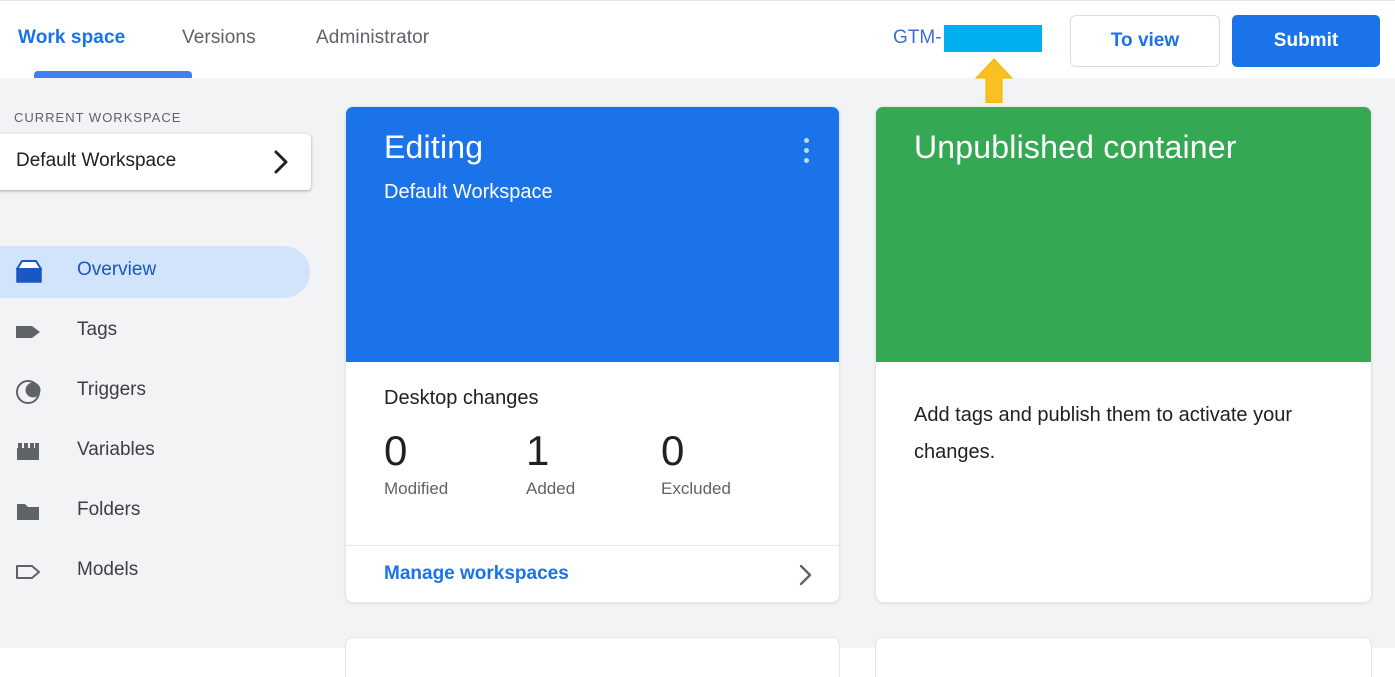 Image resolution: width=1395 pixels, height=677 pixels. I want to click on sidebar-item-label: Triggers, so click(111, 389).